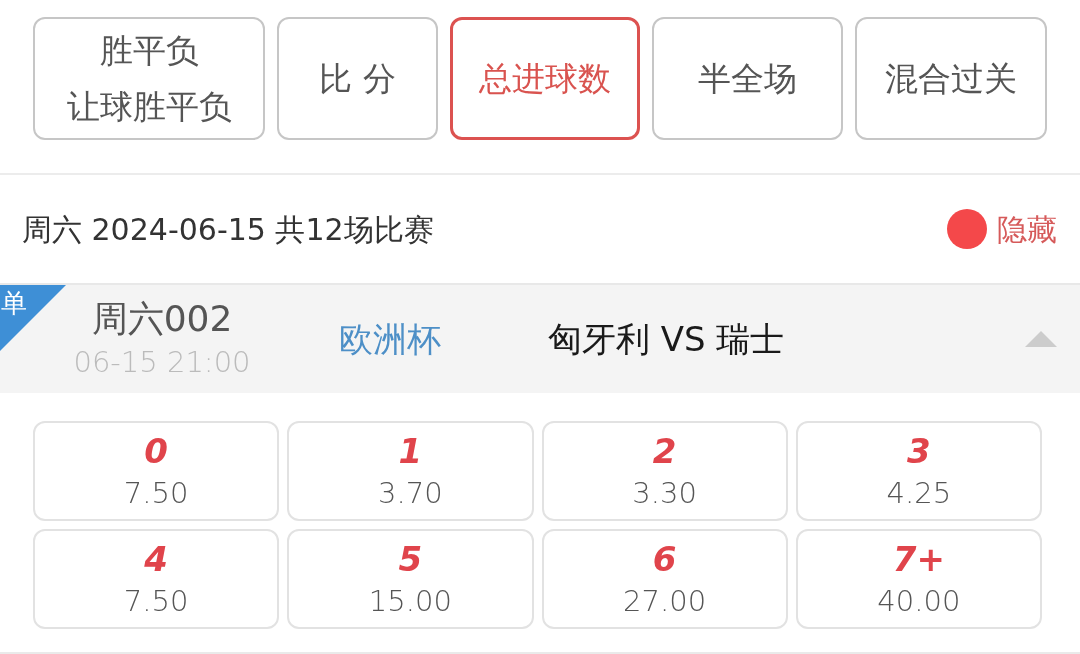  What do you see at coordinates (747, 78) in the screenshot?
I see `play-tab: 半全场` at bounding box center [747, 78].